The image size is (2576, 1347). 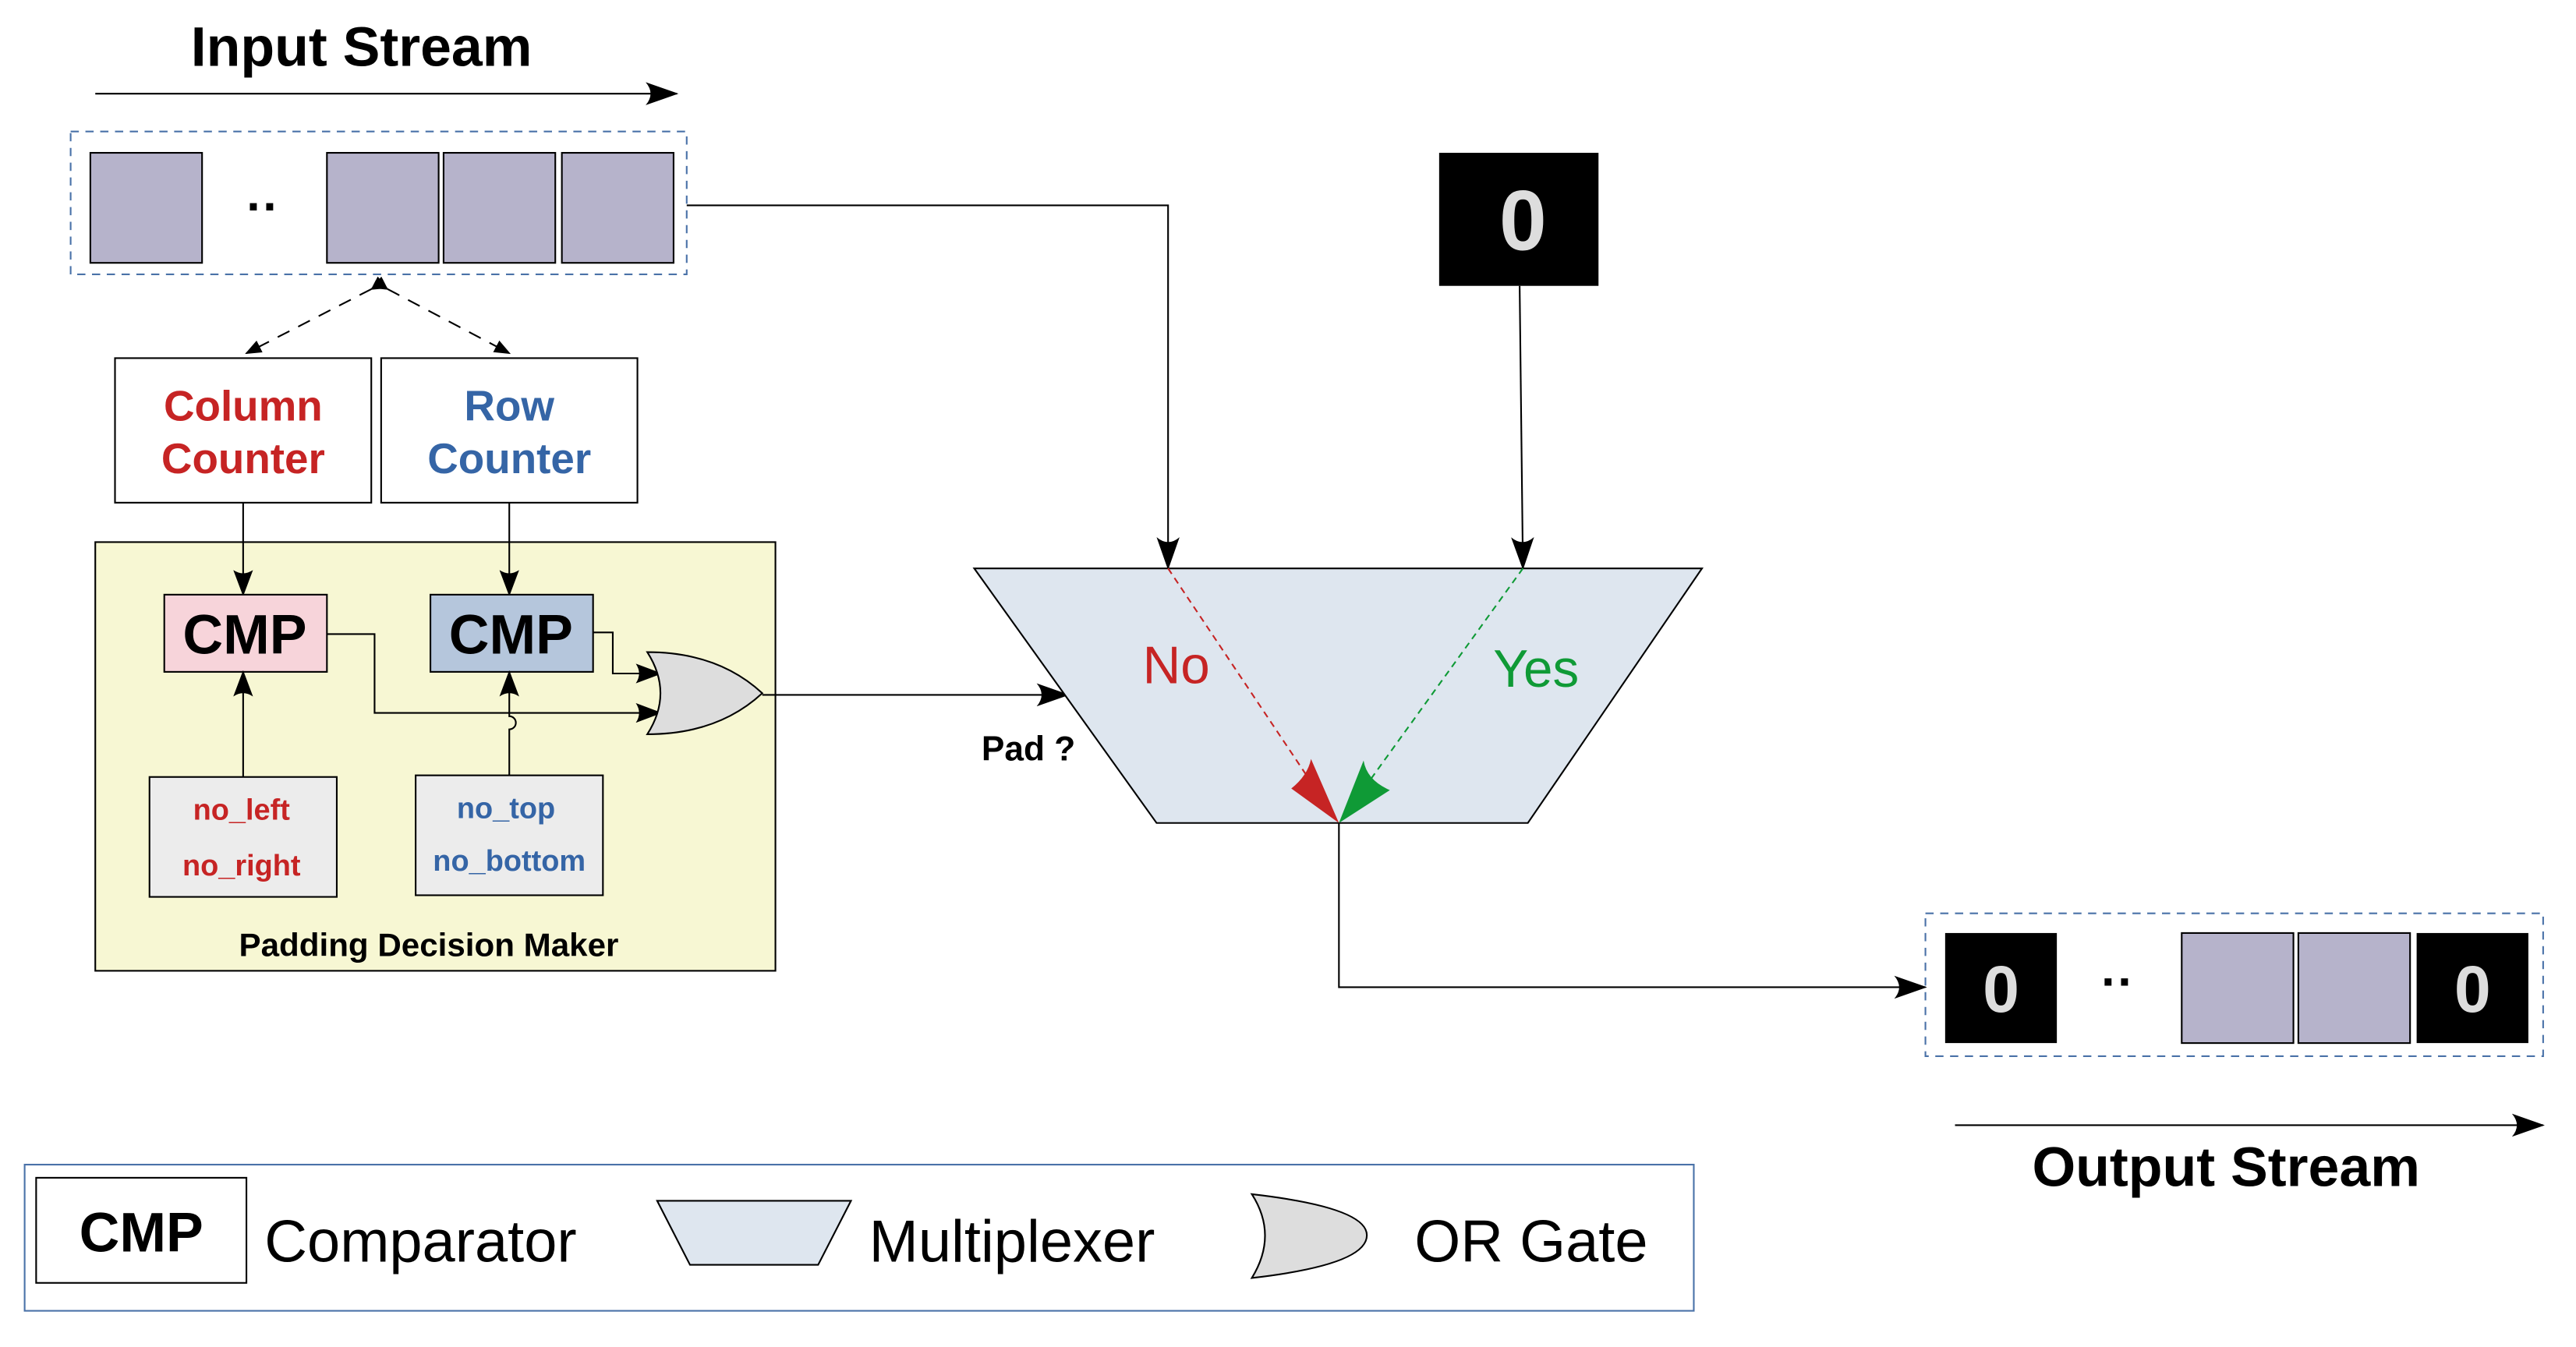 What do you see at coordinates (362, 47) in the screenshot?
I see `input-stream-title: Input Stream` at bounding box center [362, 47].